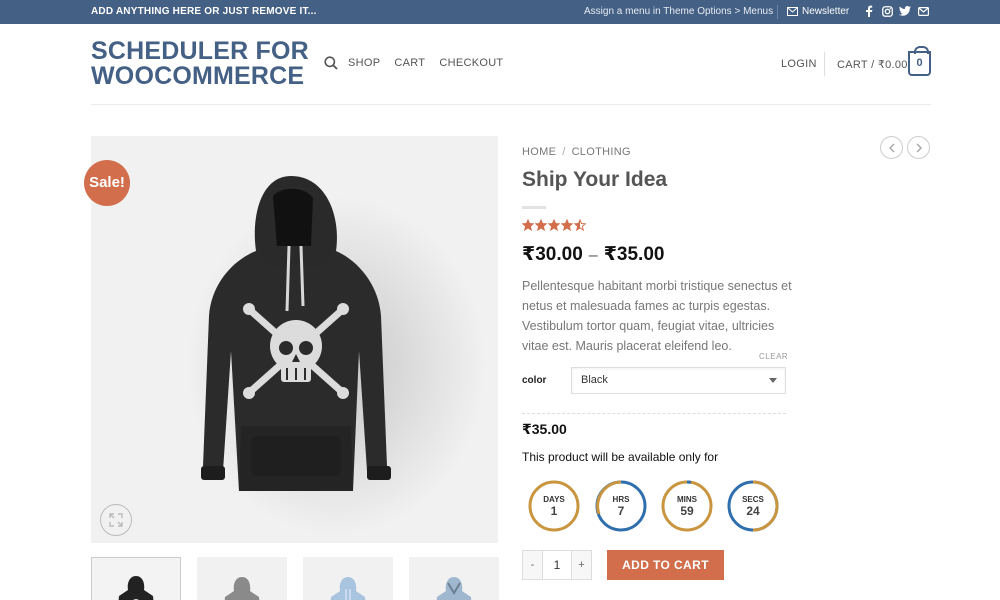 The width and height of the screenshot is (1000, 600). I want to click on top-bar-divider, so click(777, 12).